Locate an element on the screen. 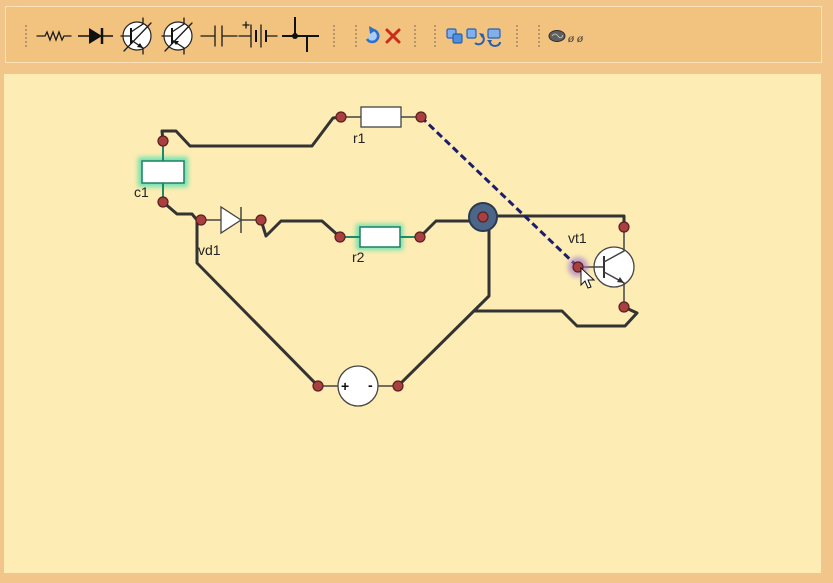 The height and width of the screenshot is (583, 833). component-r2: r2 is located at coordinates (380, 244).